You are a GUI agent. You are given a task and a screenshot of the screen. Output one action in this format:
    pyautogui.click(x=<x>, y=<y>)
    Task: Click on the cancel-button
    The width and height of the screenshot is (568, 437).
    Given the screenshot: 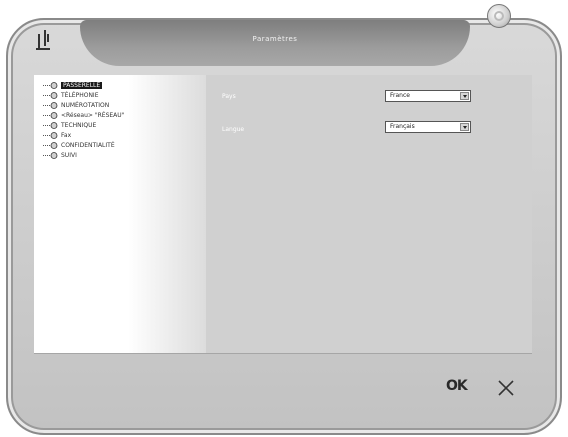 What is the action you would take?
    pyautogui.click(x=506, y=388)
    